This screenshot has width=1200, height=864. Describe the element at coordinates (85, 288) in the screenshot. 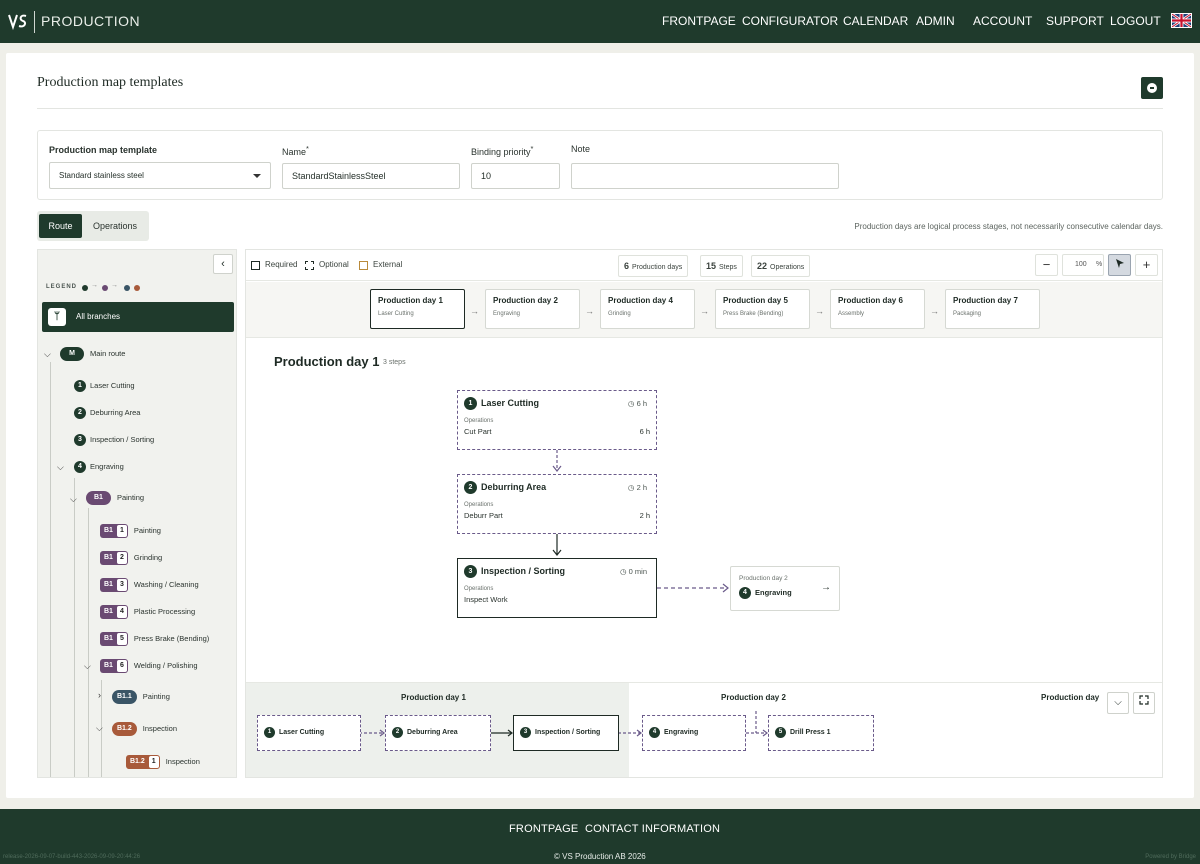

I see `legend-main-dot` at that location.